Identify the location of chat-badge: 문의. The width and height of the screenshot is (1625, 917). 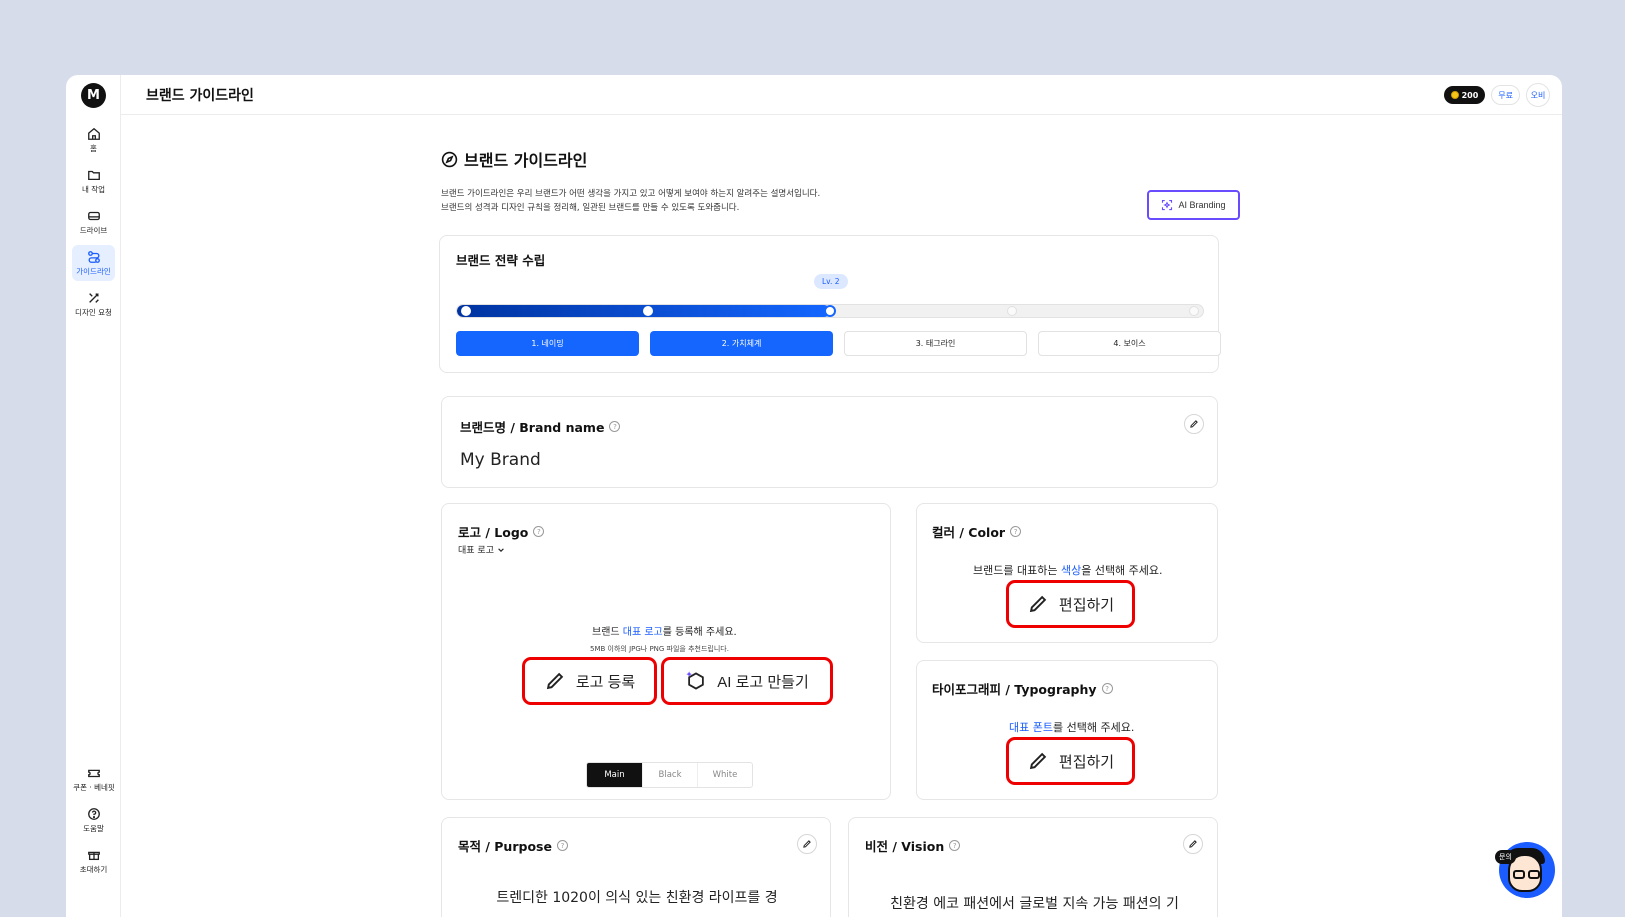
(1505, 857).